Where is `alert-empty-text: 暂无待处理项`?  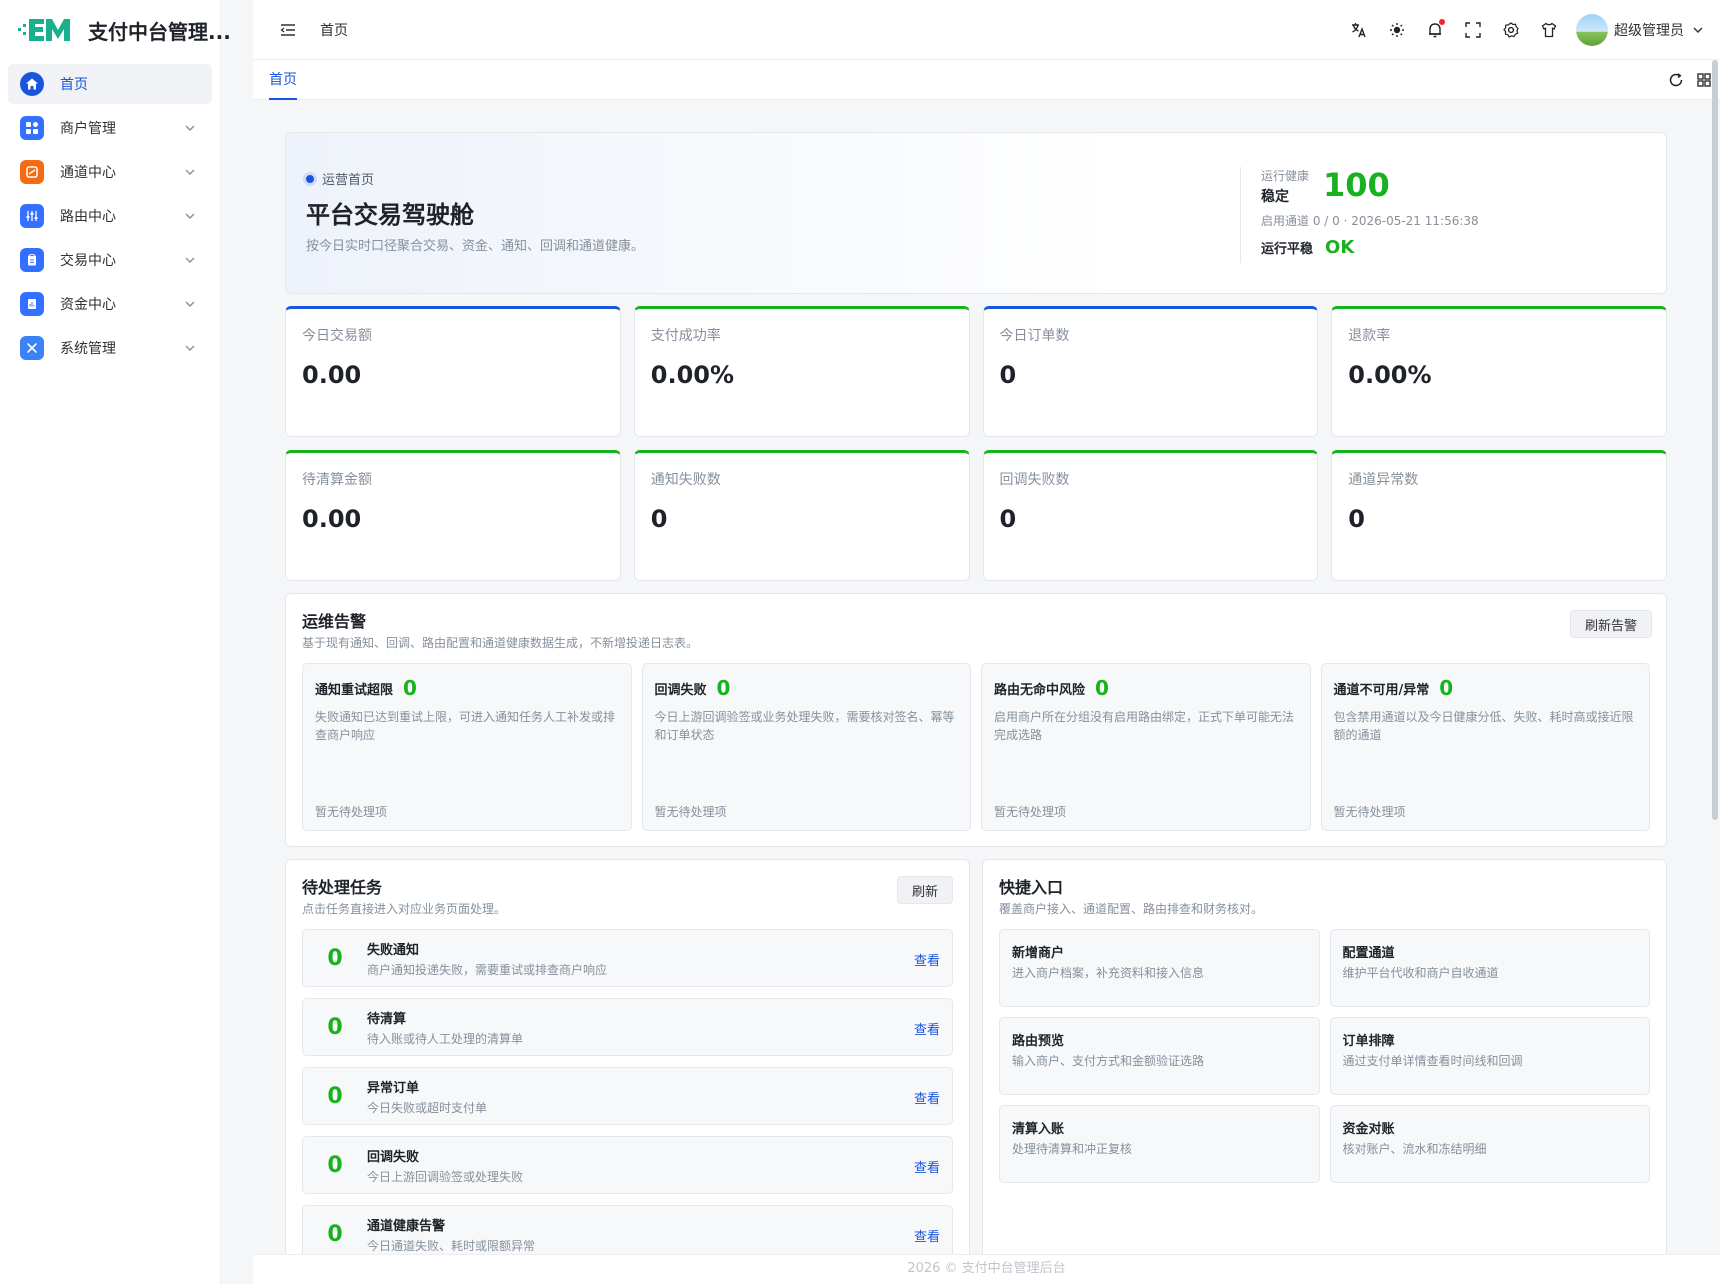 alert-empty-text: 暂无待处理项 is located at coordinates (1369, 812).